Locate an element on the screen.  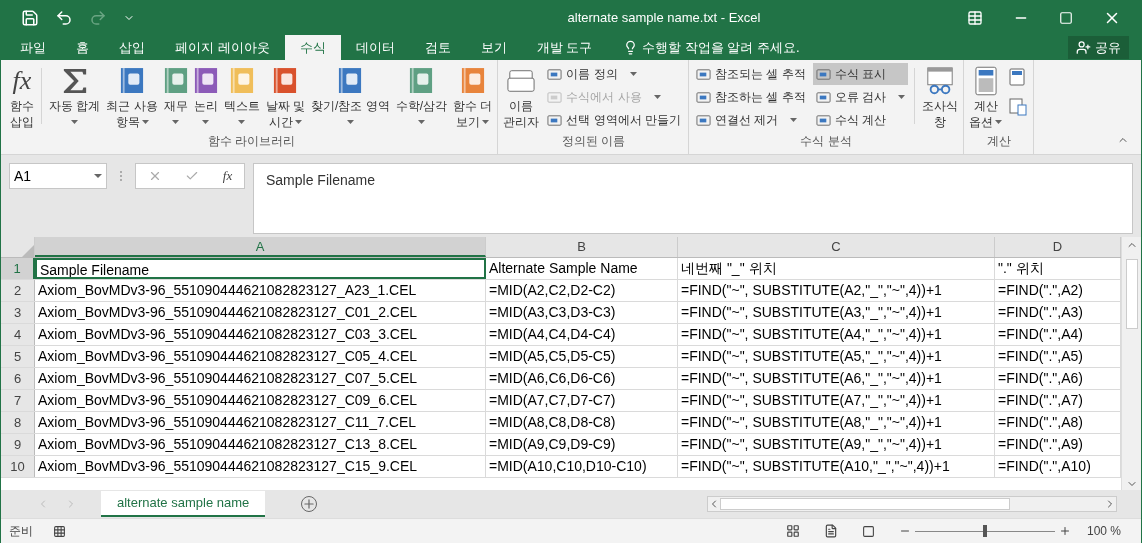
name-tags-icon is located at coordinates (521, 81).